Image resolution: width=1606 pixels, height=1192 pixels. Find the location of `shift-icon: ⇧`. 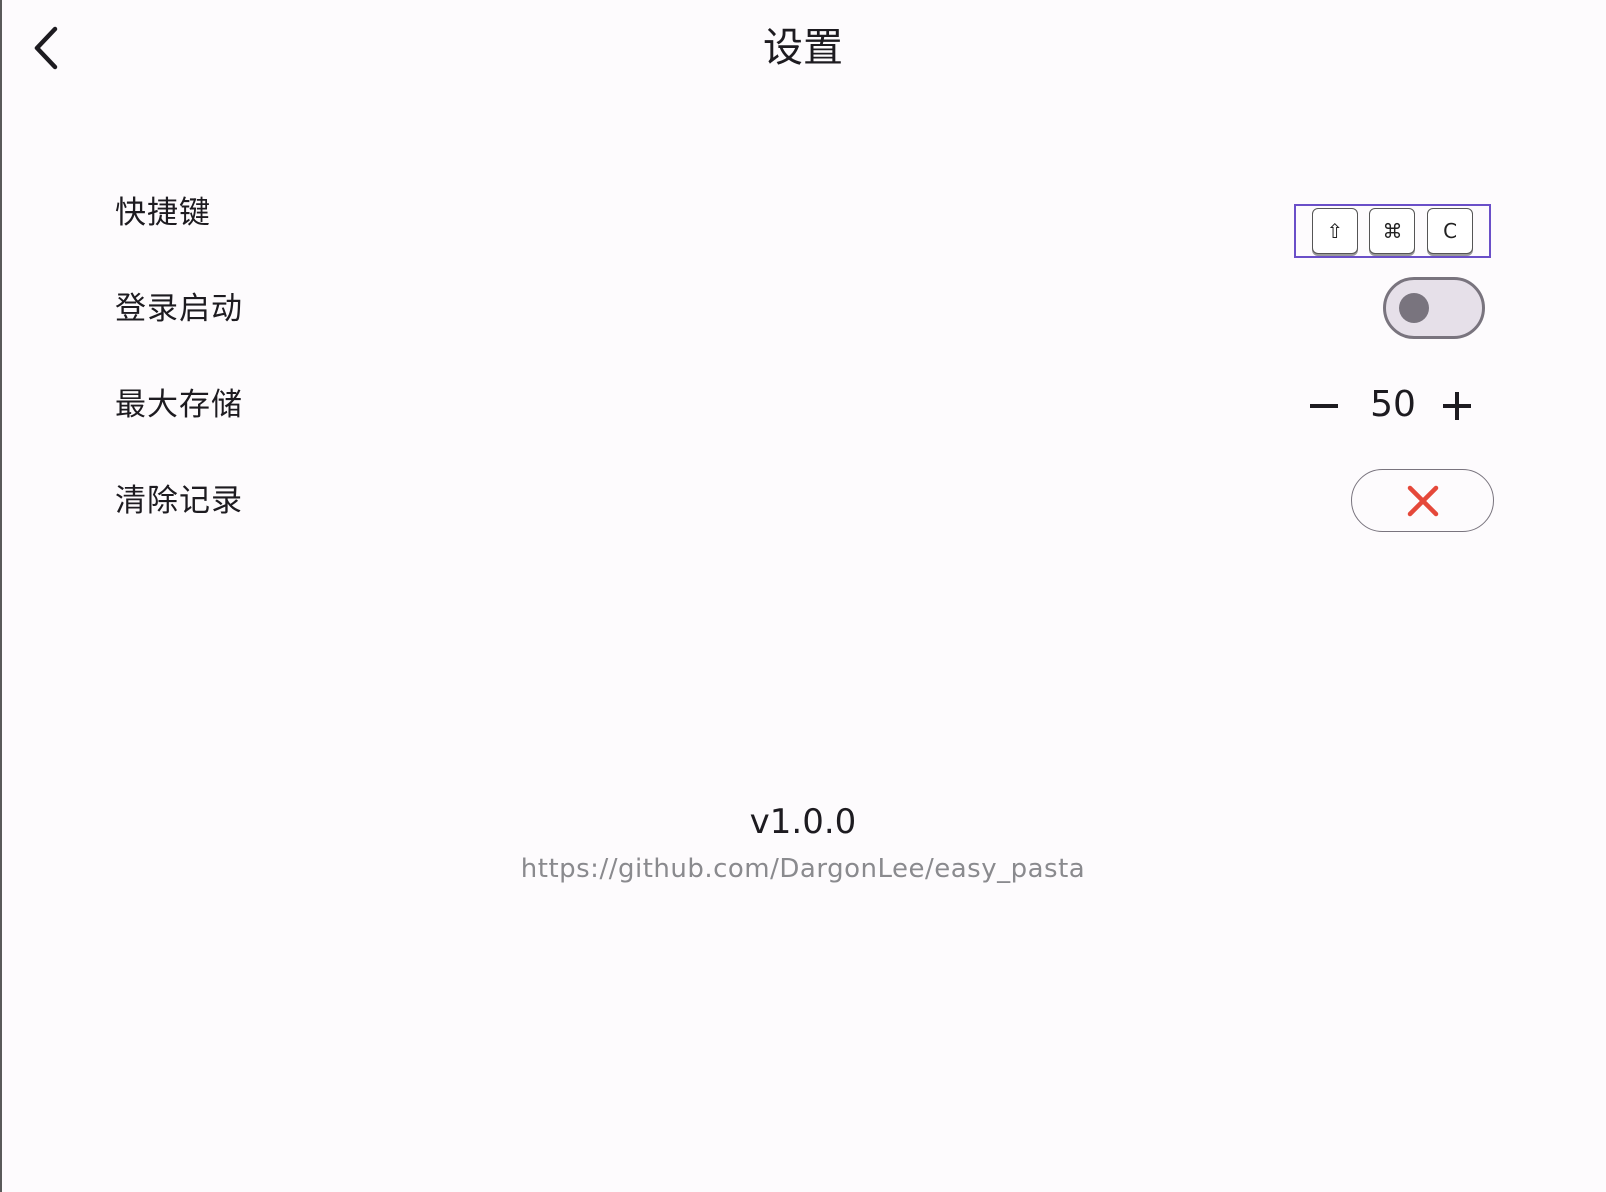

shift-icon: ⇧ is located at coordinates (1335, 231).